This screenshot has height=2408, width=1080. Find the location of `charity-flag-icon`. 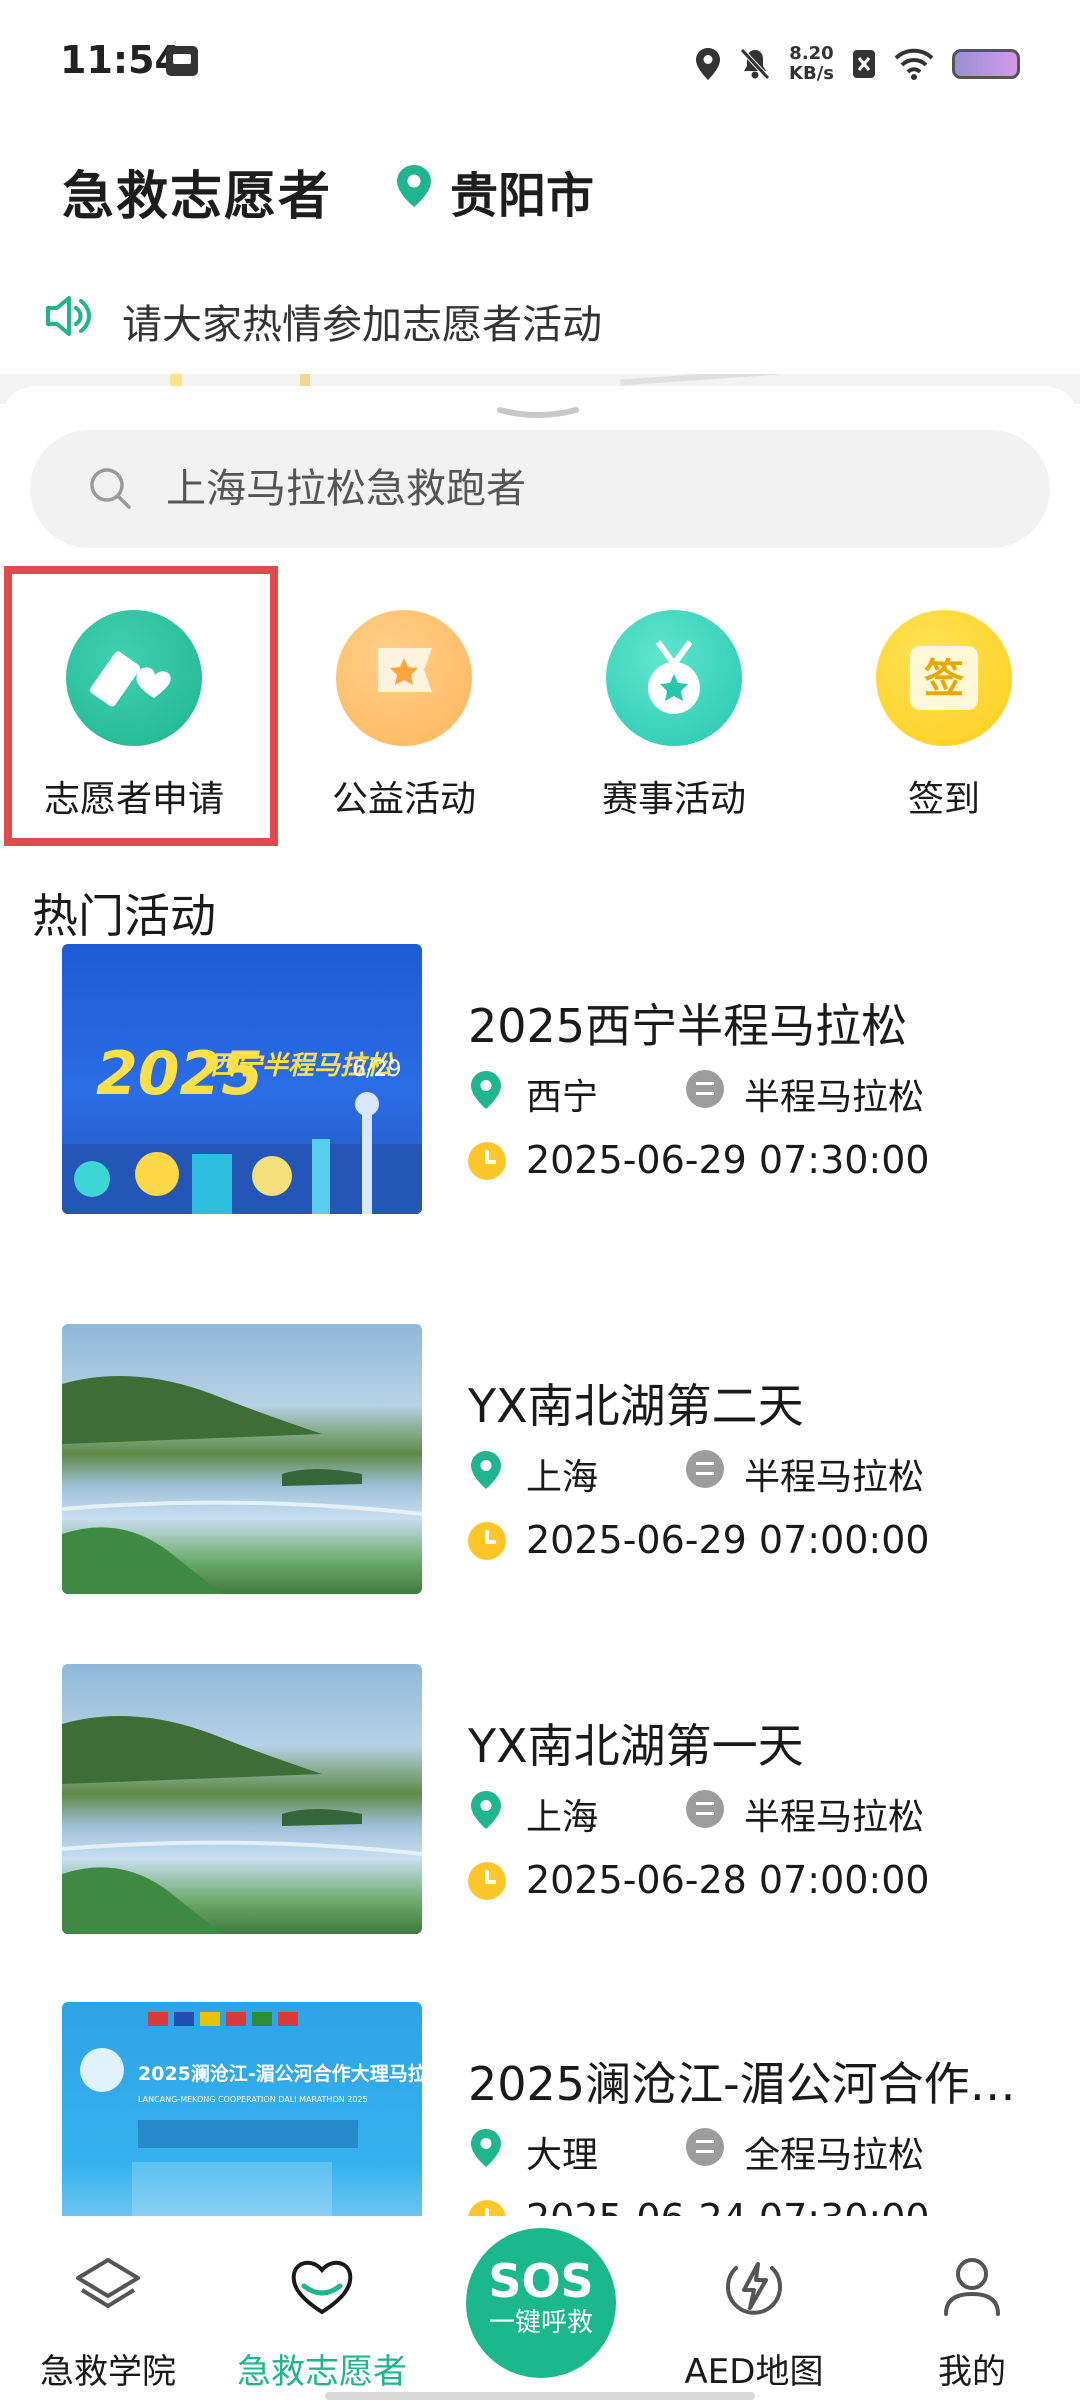

charity-flag-icon is located at coordinates (404, 678).